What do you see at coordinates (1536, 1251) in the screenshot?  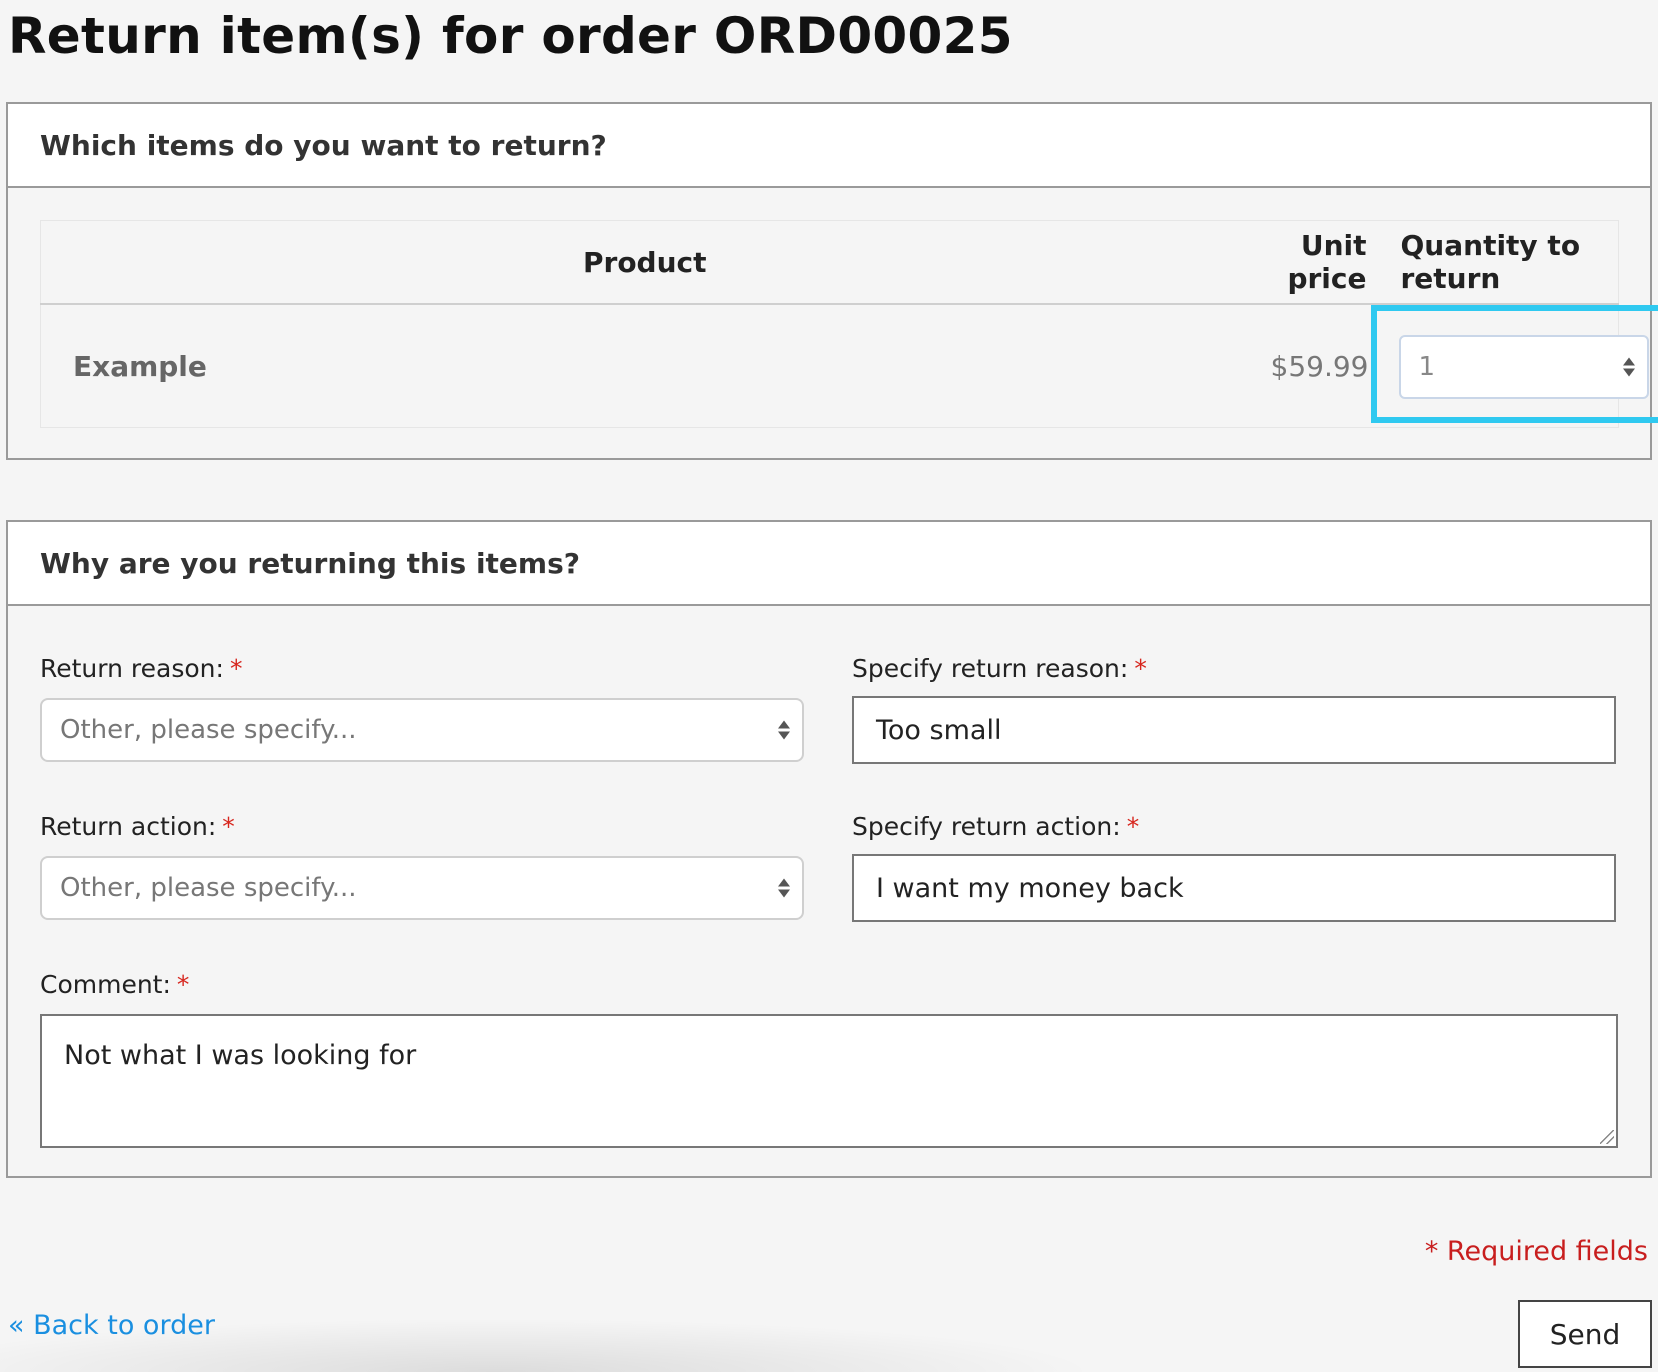 I see `required-fields-note: * Required fields` at bounding box center [1536, 1251].